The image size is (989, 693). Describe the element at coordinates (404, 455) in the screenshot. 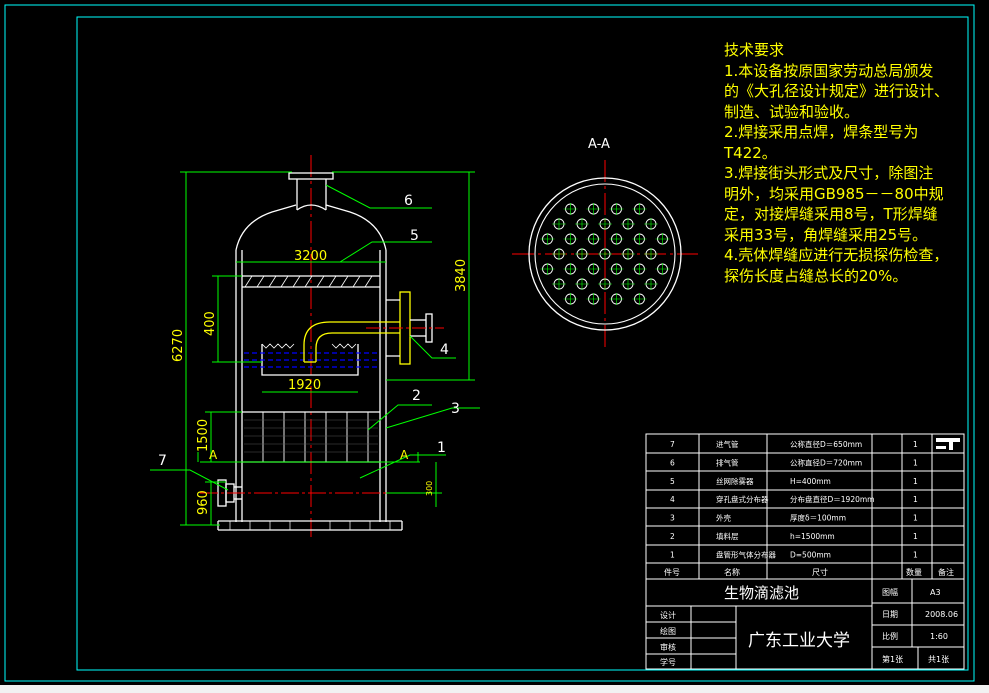

I see `section-mark-right: A` at that location.